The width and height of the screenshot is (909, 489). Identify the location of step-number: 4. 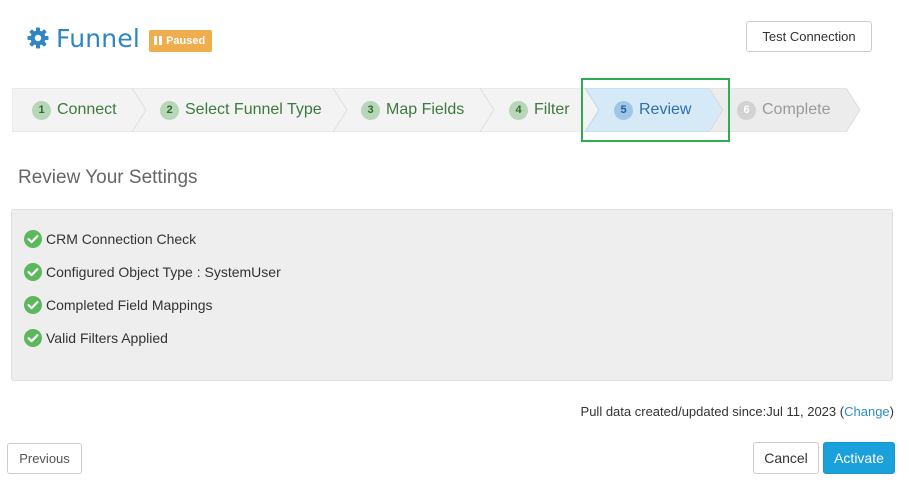
(518, 110).